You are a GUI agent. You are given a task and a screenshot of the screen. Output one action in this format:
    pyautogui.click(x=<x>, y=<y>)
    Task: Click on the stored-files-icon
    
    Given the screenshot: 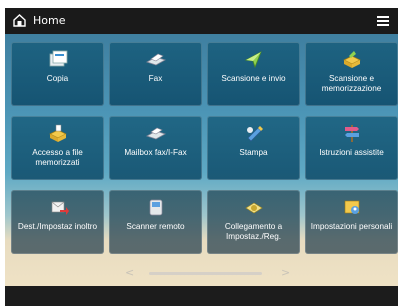 What is the action you would take?
    pyautogui.click(x=57, y=133)
    